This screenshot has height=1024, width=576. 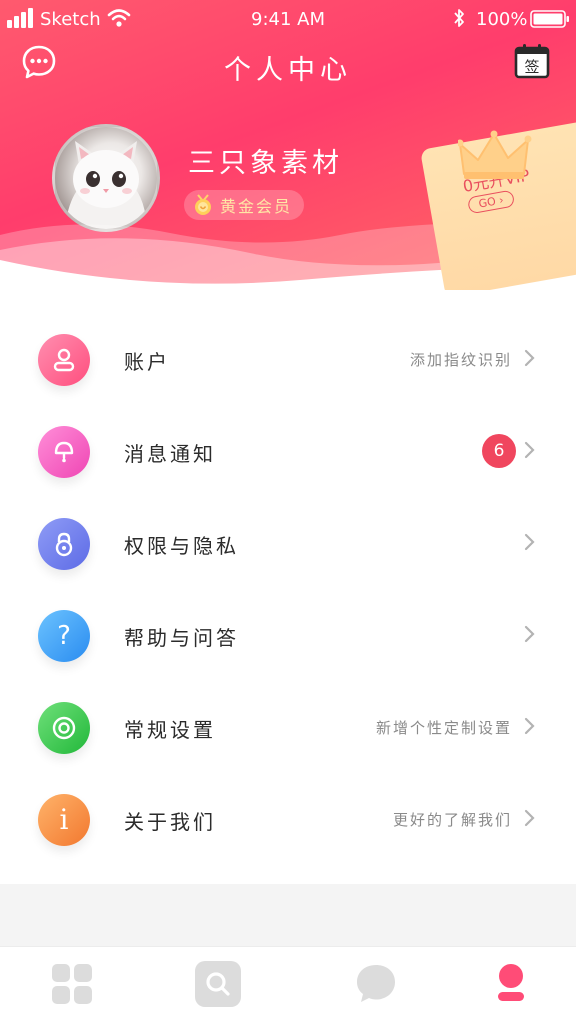 I want to click on grid-icon, so click(x=72, y=984).